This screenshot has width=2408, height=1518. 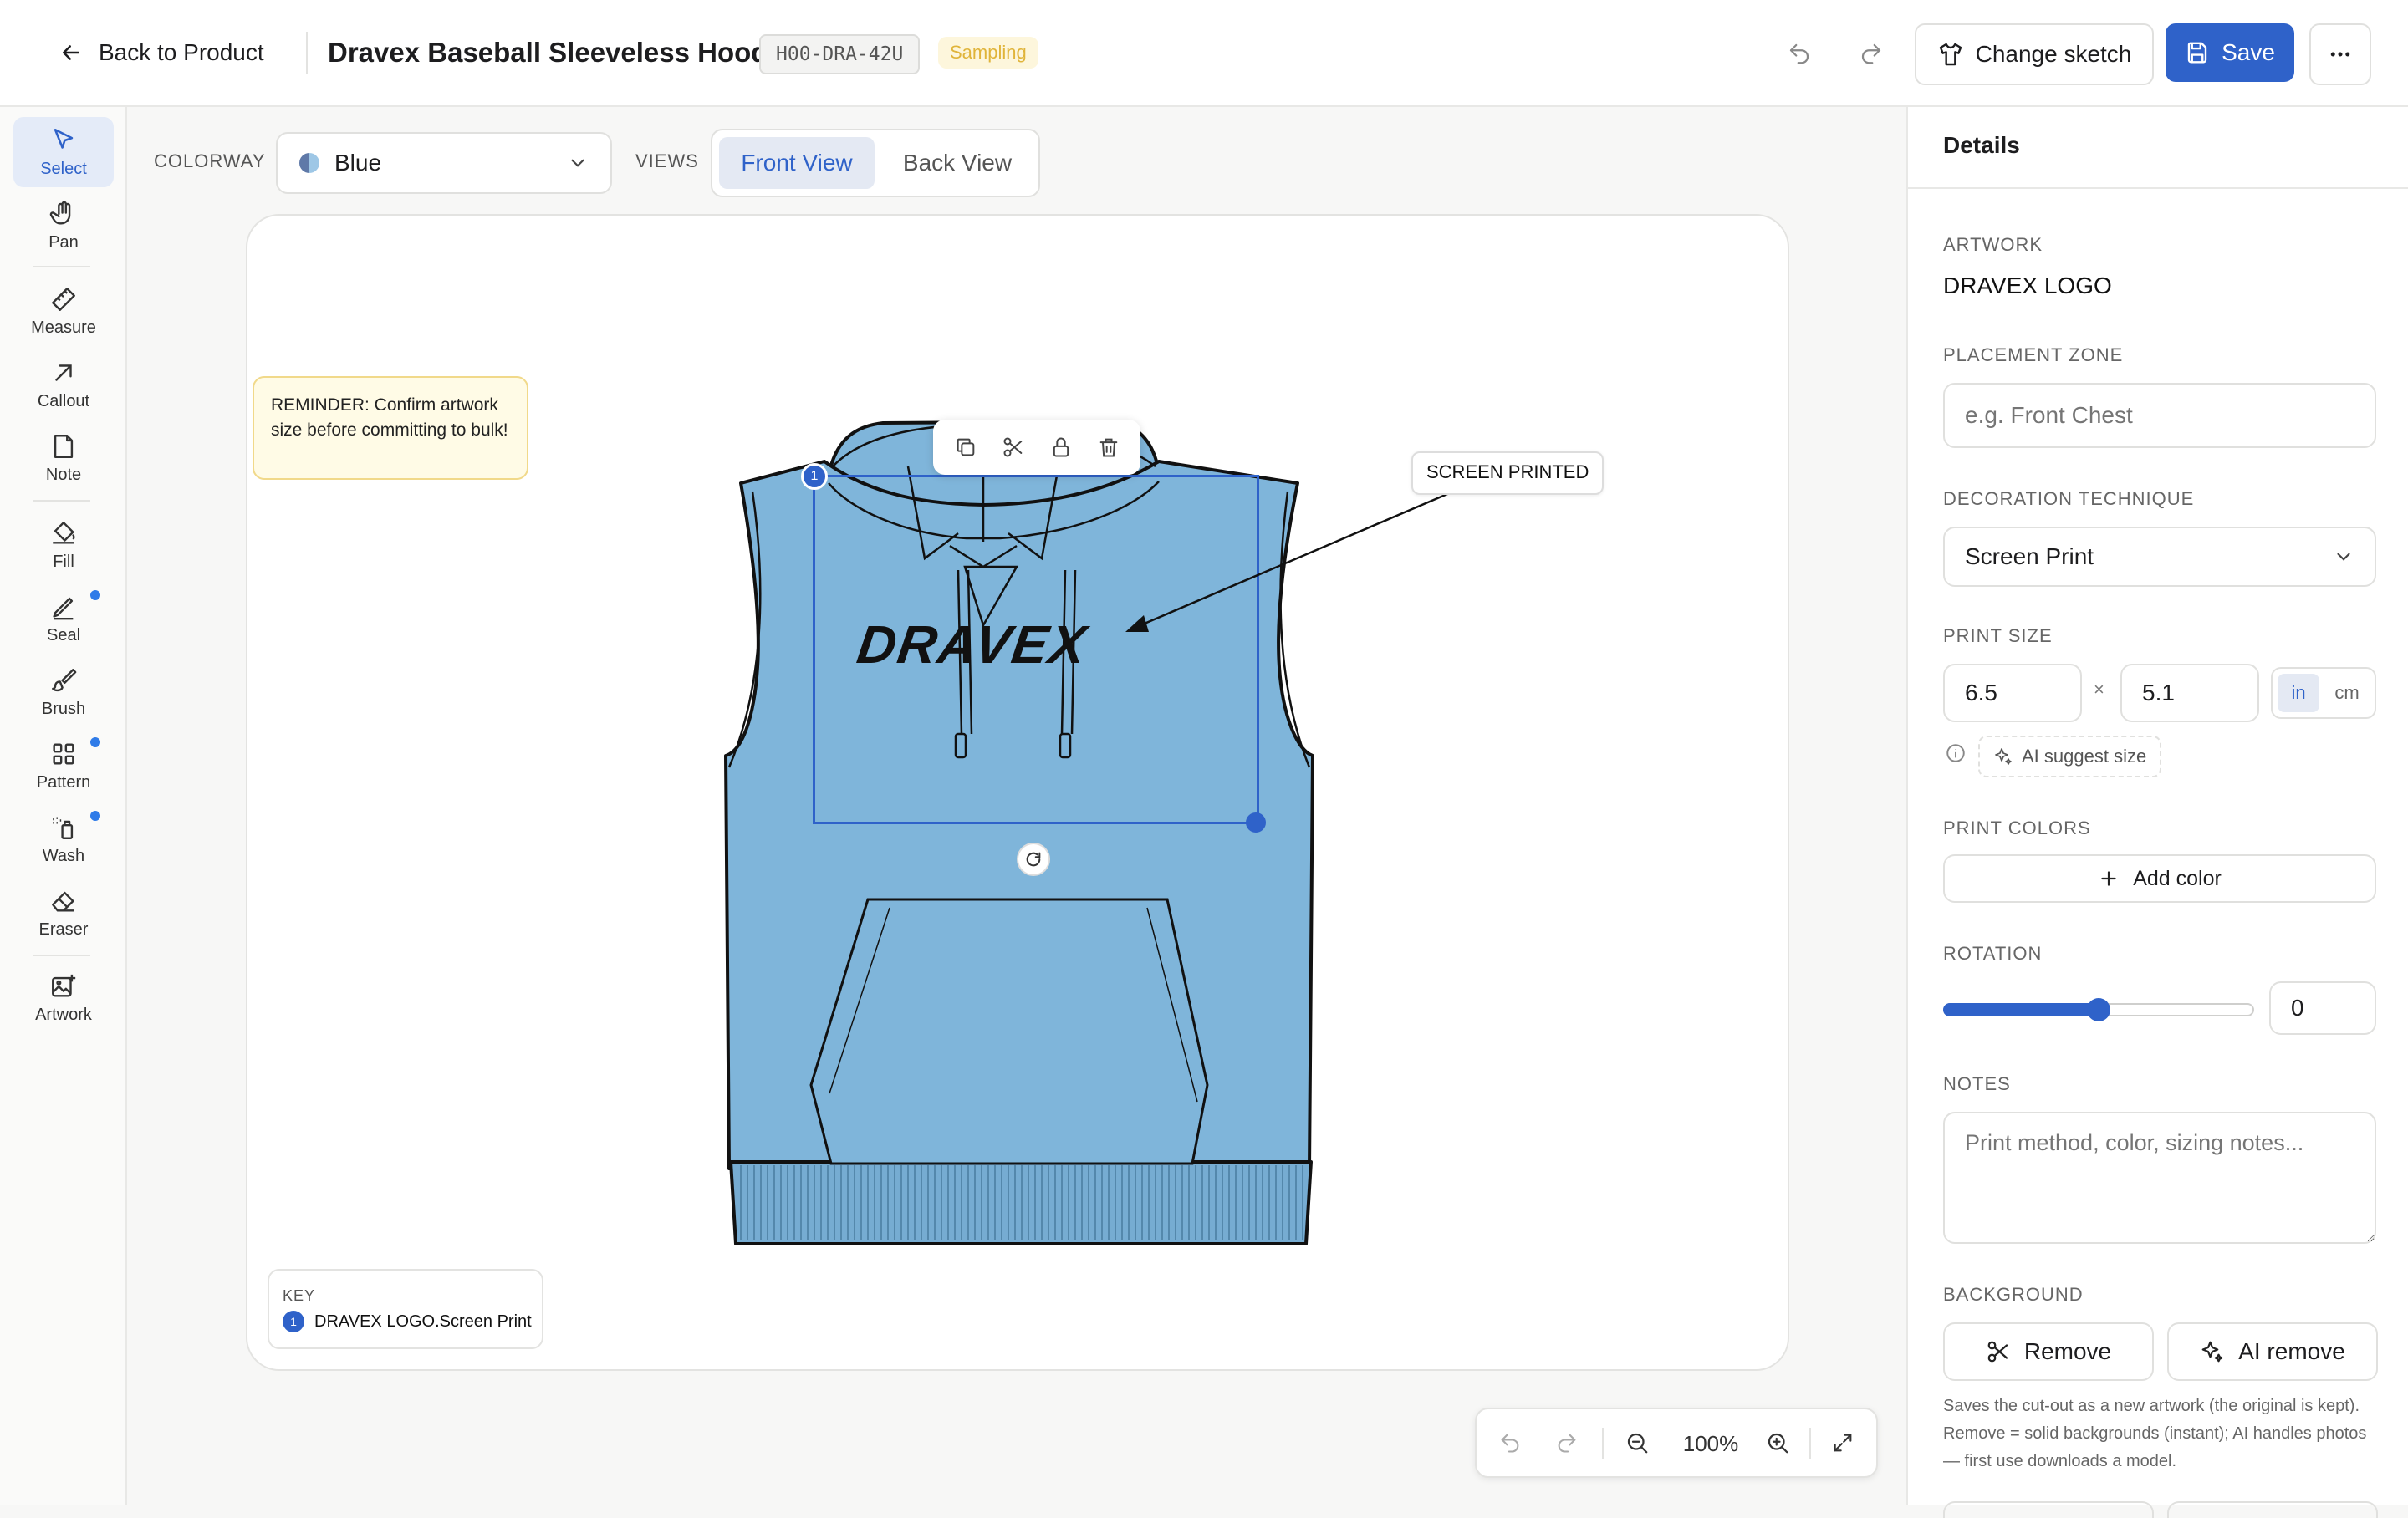 What do you see at coordinates (2160, 1178) in the screenshot?
I see `notes-textarea` at bounding box center [2160, 1178].